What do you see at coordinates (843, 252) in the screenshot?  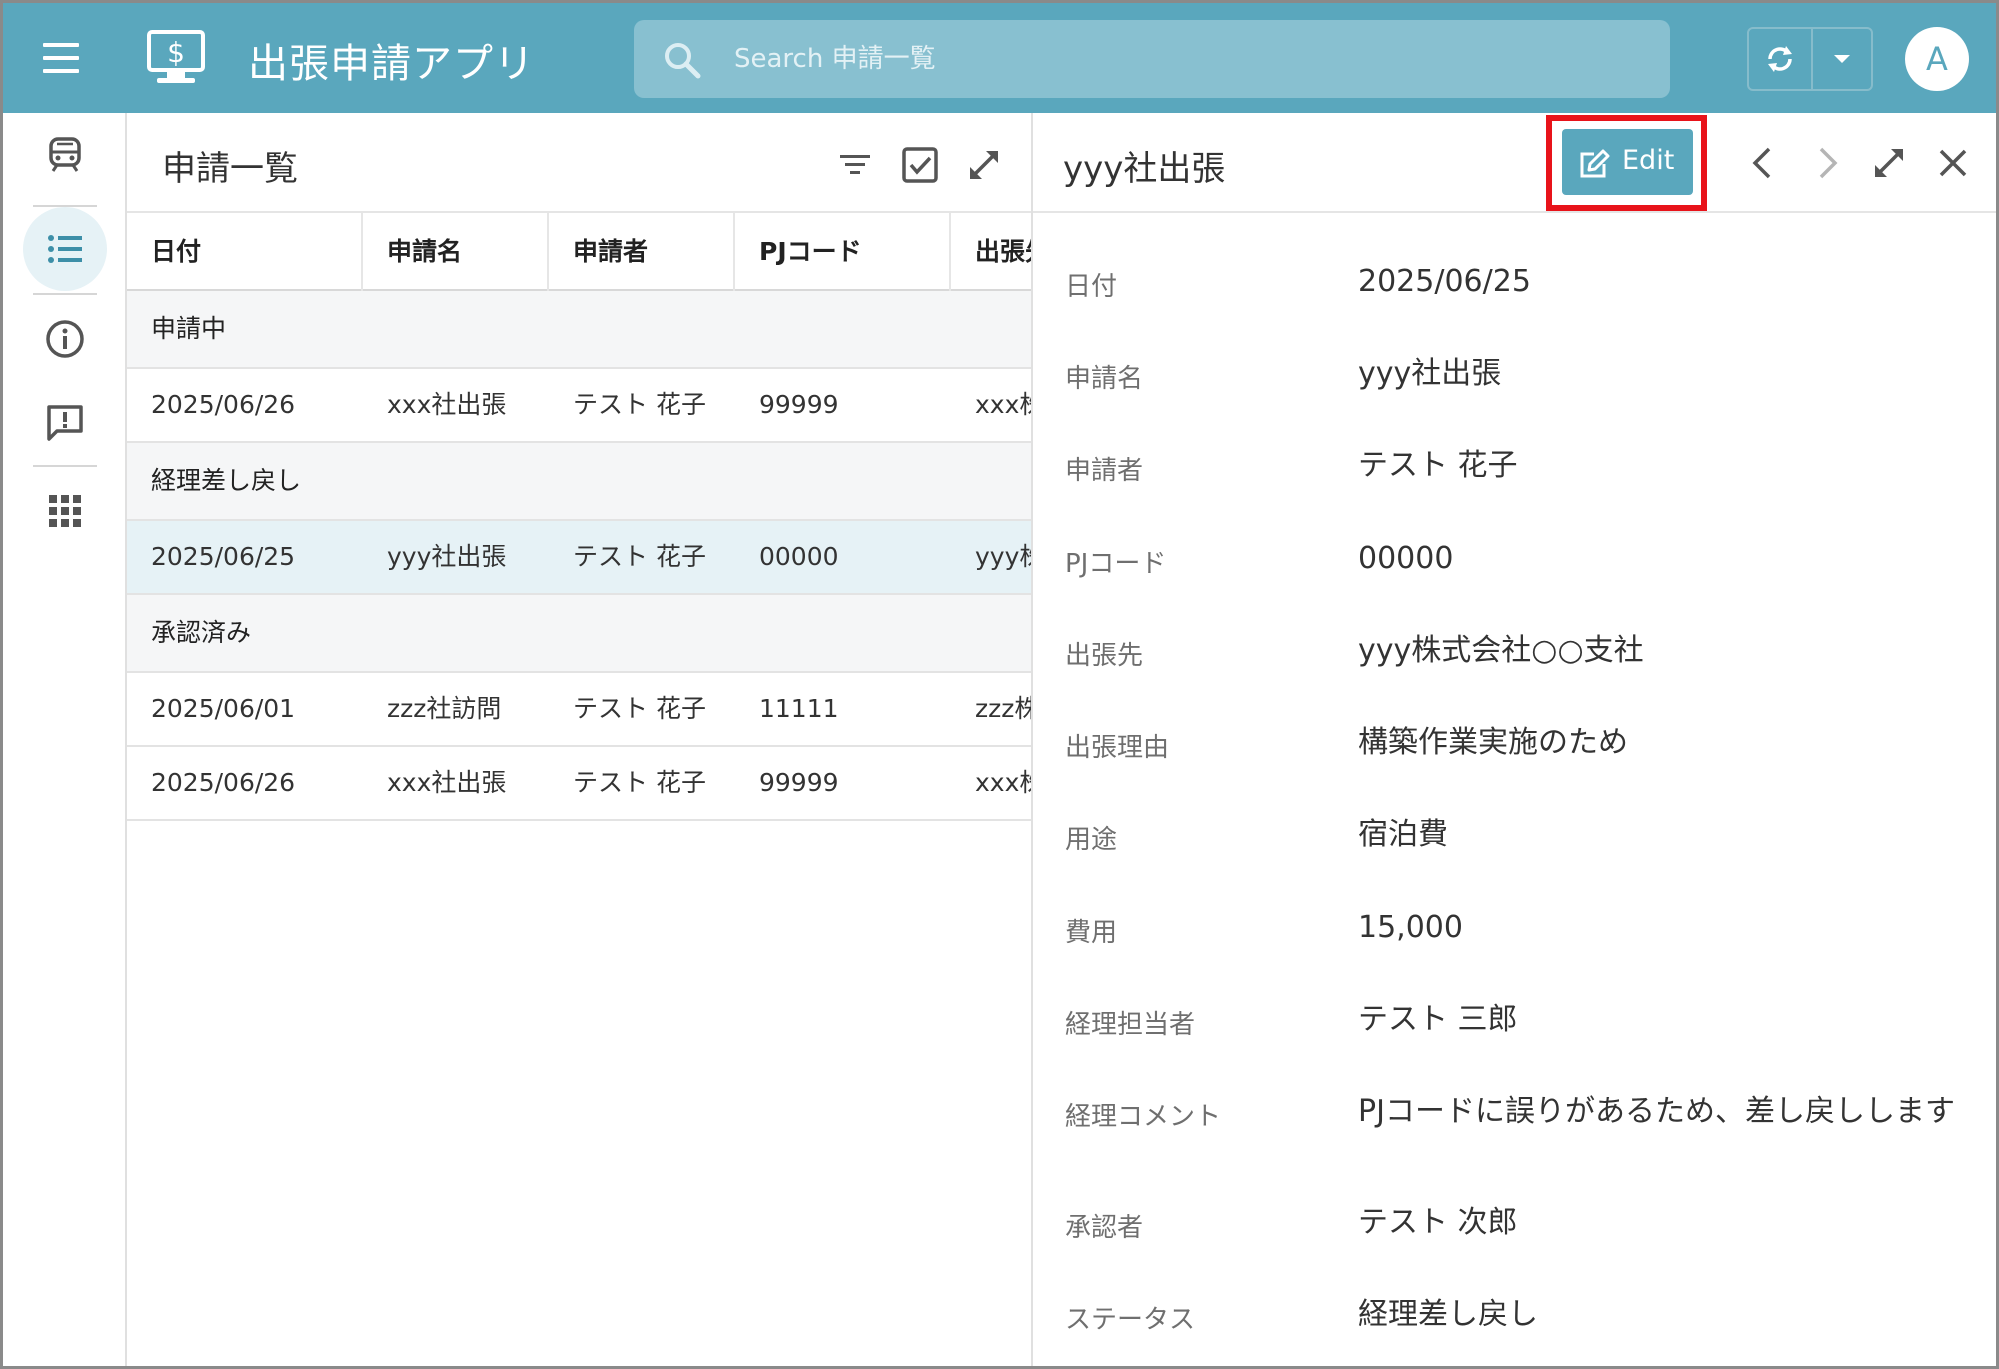 I see `column-header-pj-code: PJコード` at bounding box center [843, 252].